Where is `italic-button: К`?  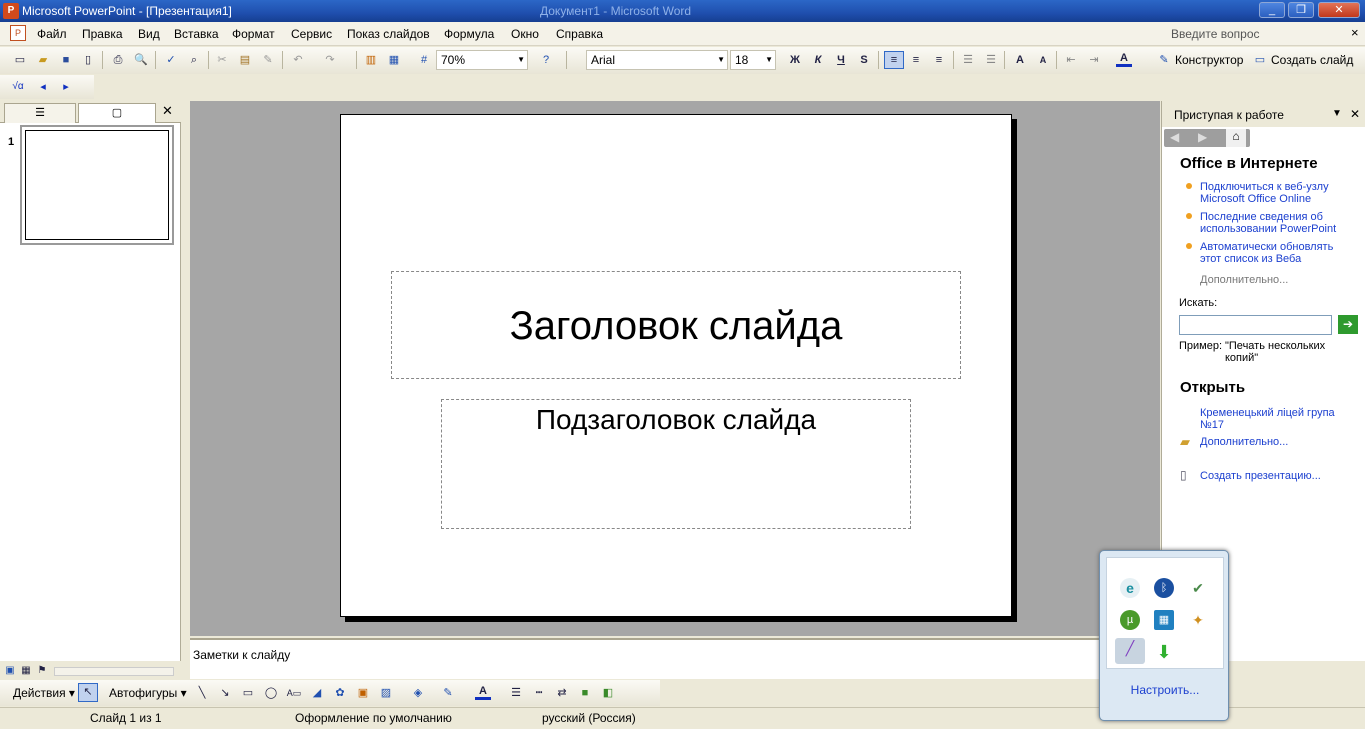 italic-button: К is located at coordinates (818, 60).